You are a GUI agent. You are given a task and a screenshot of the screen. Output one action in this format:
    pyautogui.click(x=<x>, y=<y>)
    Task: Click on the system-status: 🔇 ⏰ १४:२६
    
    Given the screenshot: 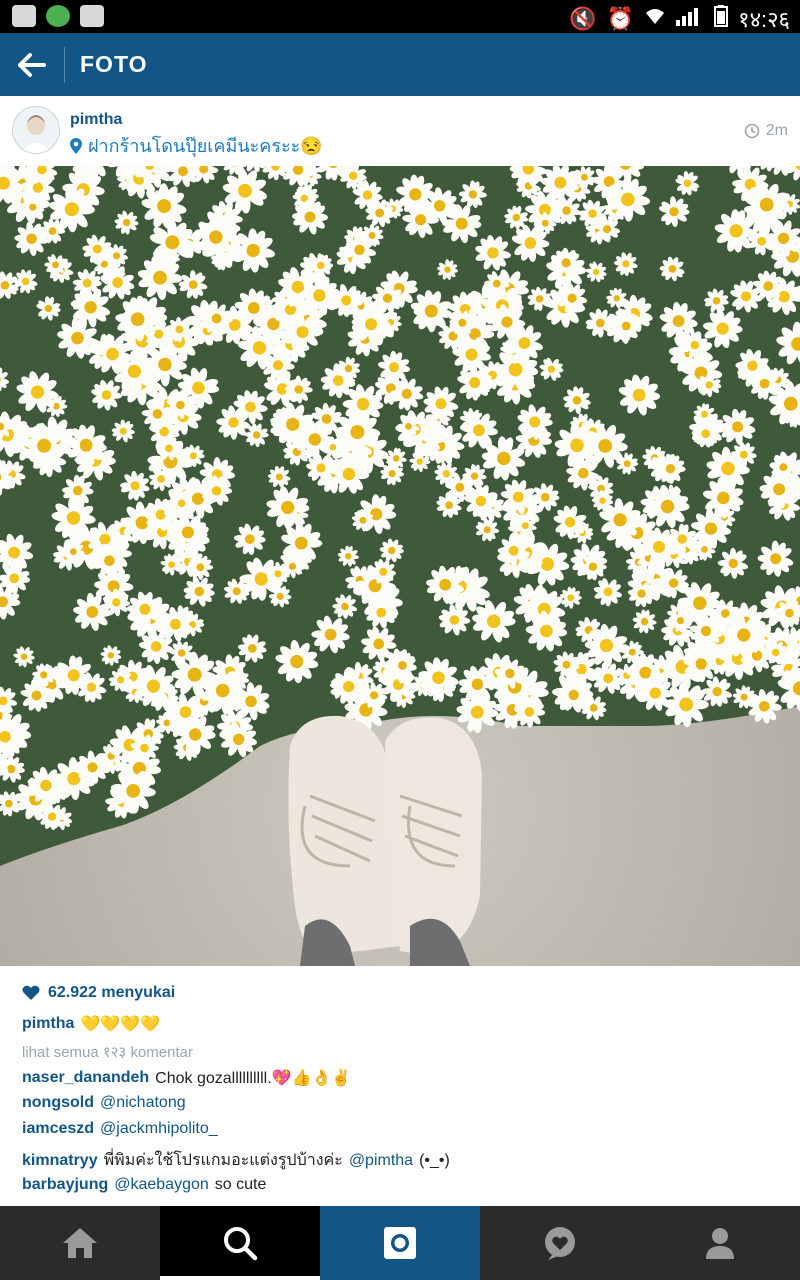 What is the action you would take?
    pyautogui.click(x=679, y=19)
    